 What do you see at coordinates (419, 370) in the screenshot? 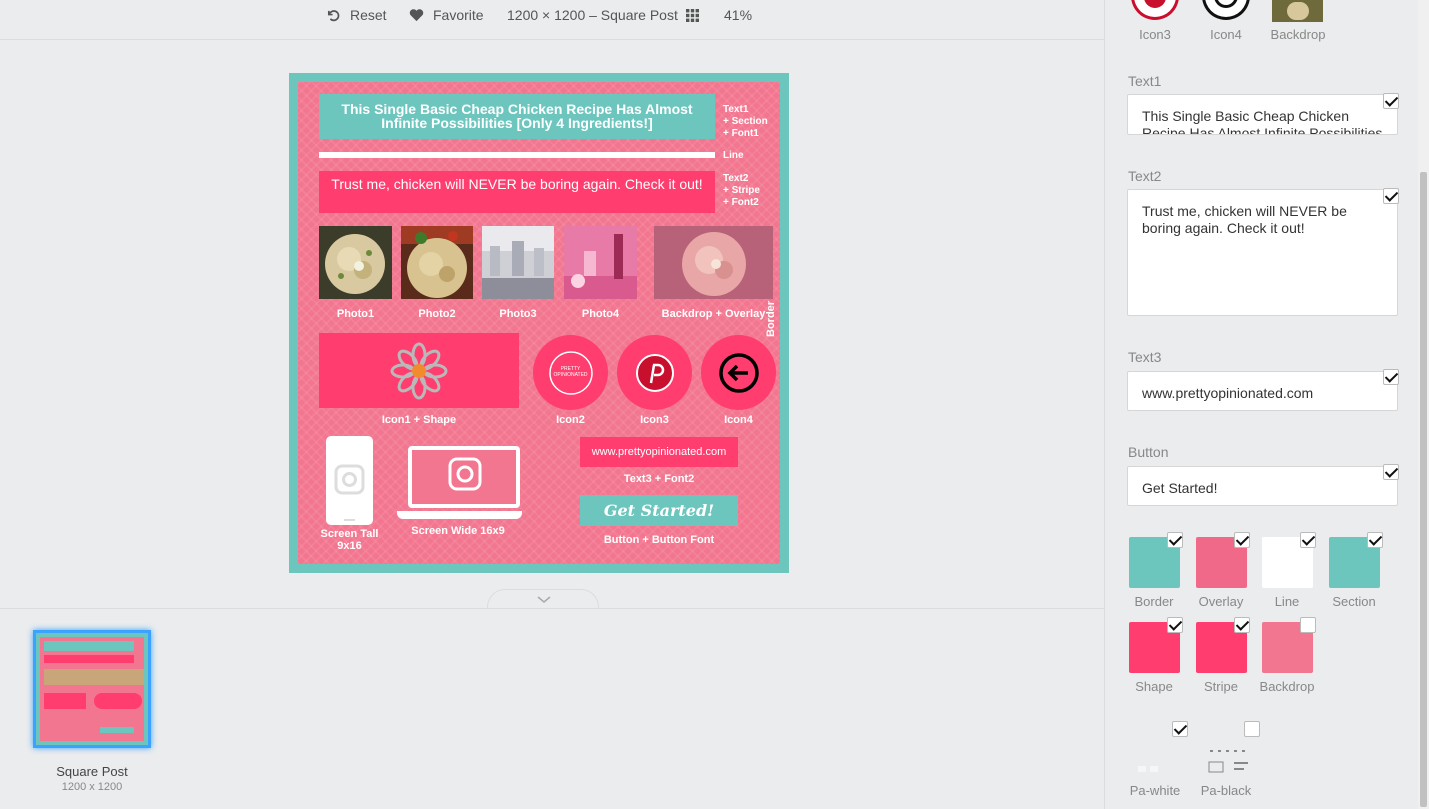
I see `icon1-shape` at bounding box center [419, 370].